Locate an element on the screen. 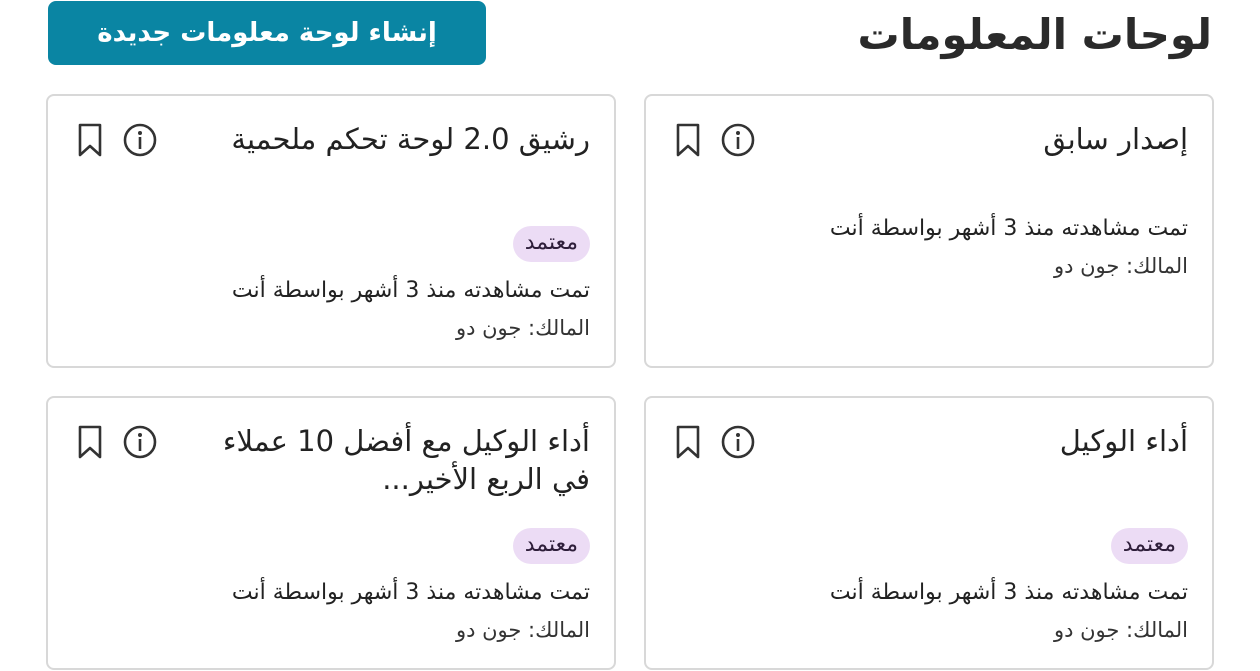 Image resolution: width=1260 pixels, height=671 pixels. card-title: رشيق 2.0 لوحة تحكم ملحمية is located at coordinates (410, 139).